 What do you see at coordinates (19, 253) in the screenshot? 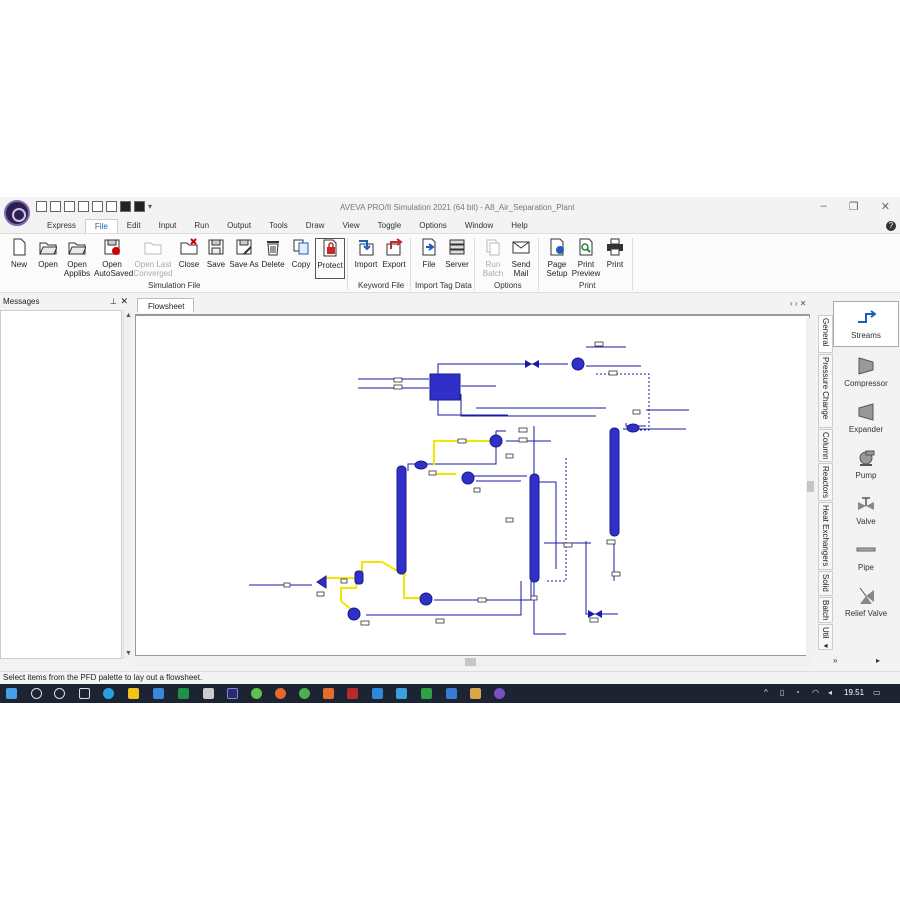
I see `new-button: New` at bounding box center [19, 253].